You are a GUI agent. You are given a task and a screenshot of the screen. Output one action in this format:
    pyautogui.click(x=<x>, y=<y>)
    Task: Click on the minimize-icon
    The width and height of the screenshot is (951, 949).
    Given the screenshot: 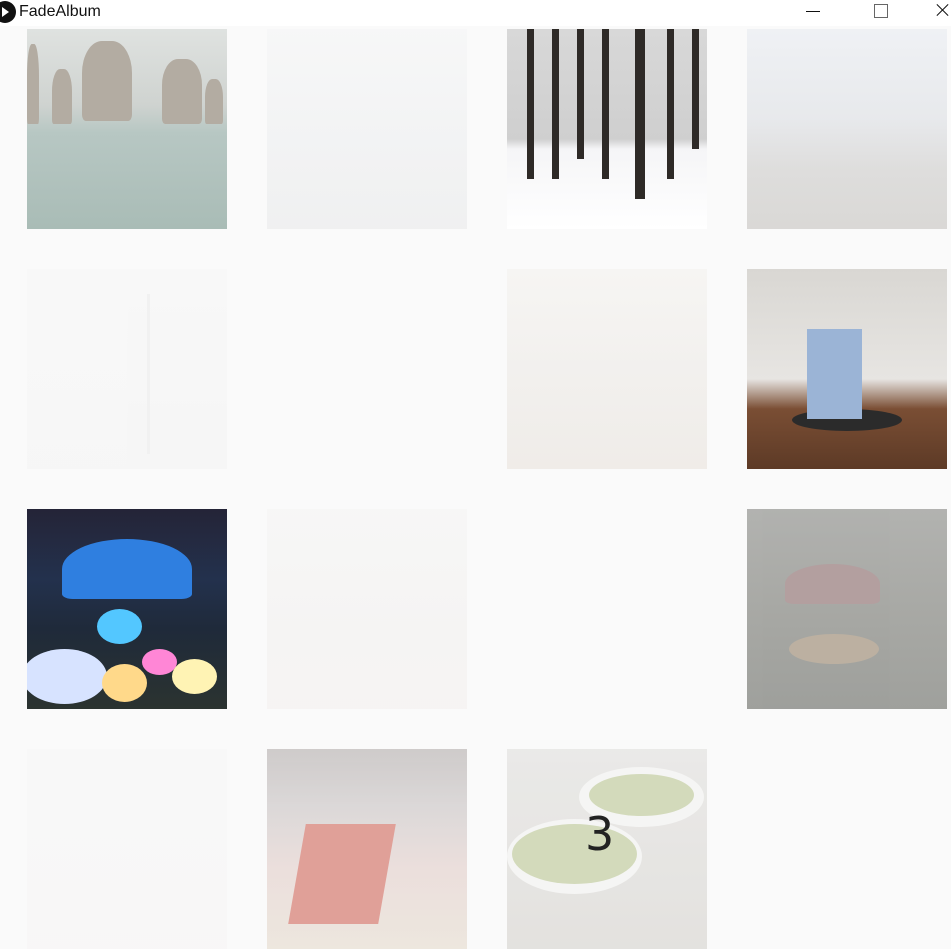 What is the action you would take?
    pyautogui.click(x=816, y=13)
    